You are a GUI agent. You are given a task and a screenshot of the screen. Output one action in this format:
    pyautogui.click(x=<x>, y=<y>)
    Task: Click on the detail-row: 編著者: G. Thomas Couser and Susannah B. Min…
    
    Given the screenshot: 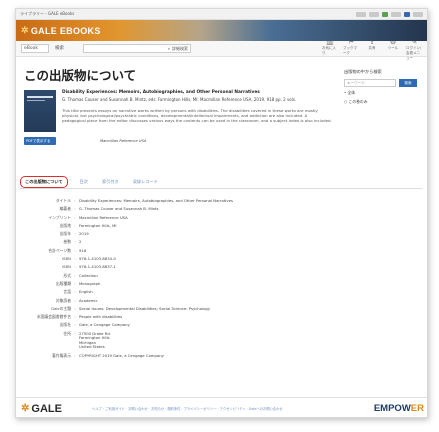 What is the action you would take?
    pyautogui.click(x=218, y=209)
    